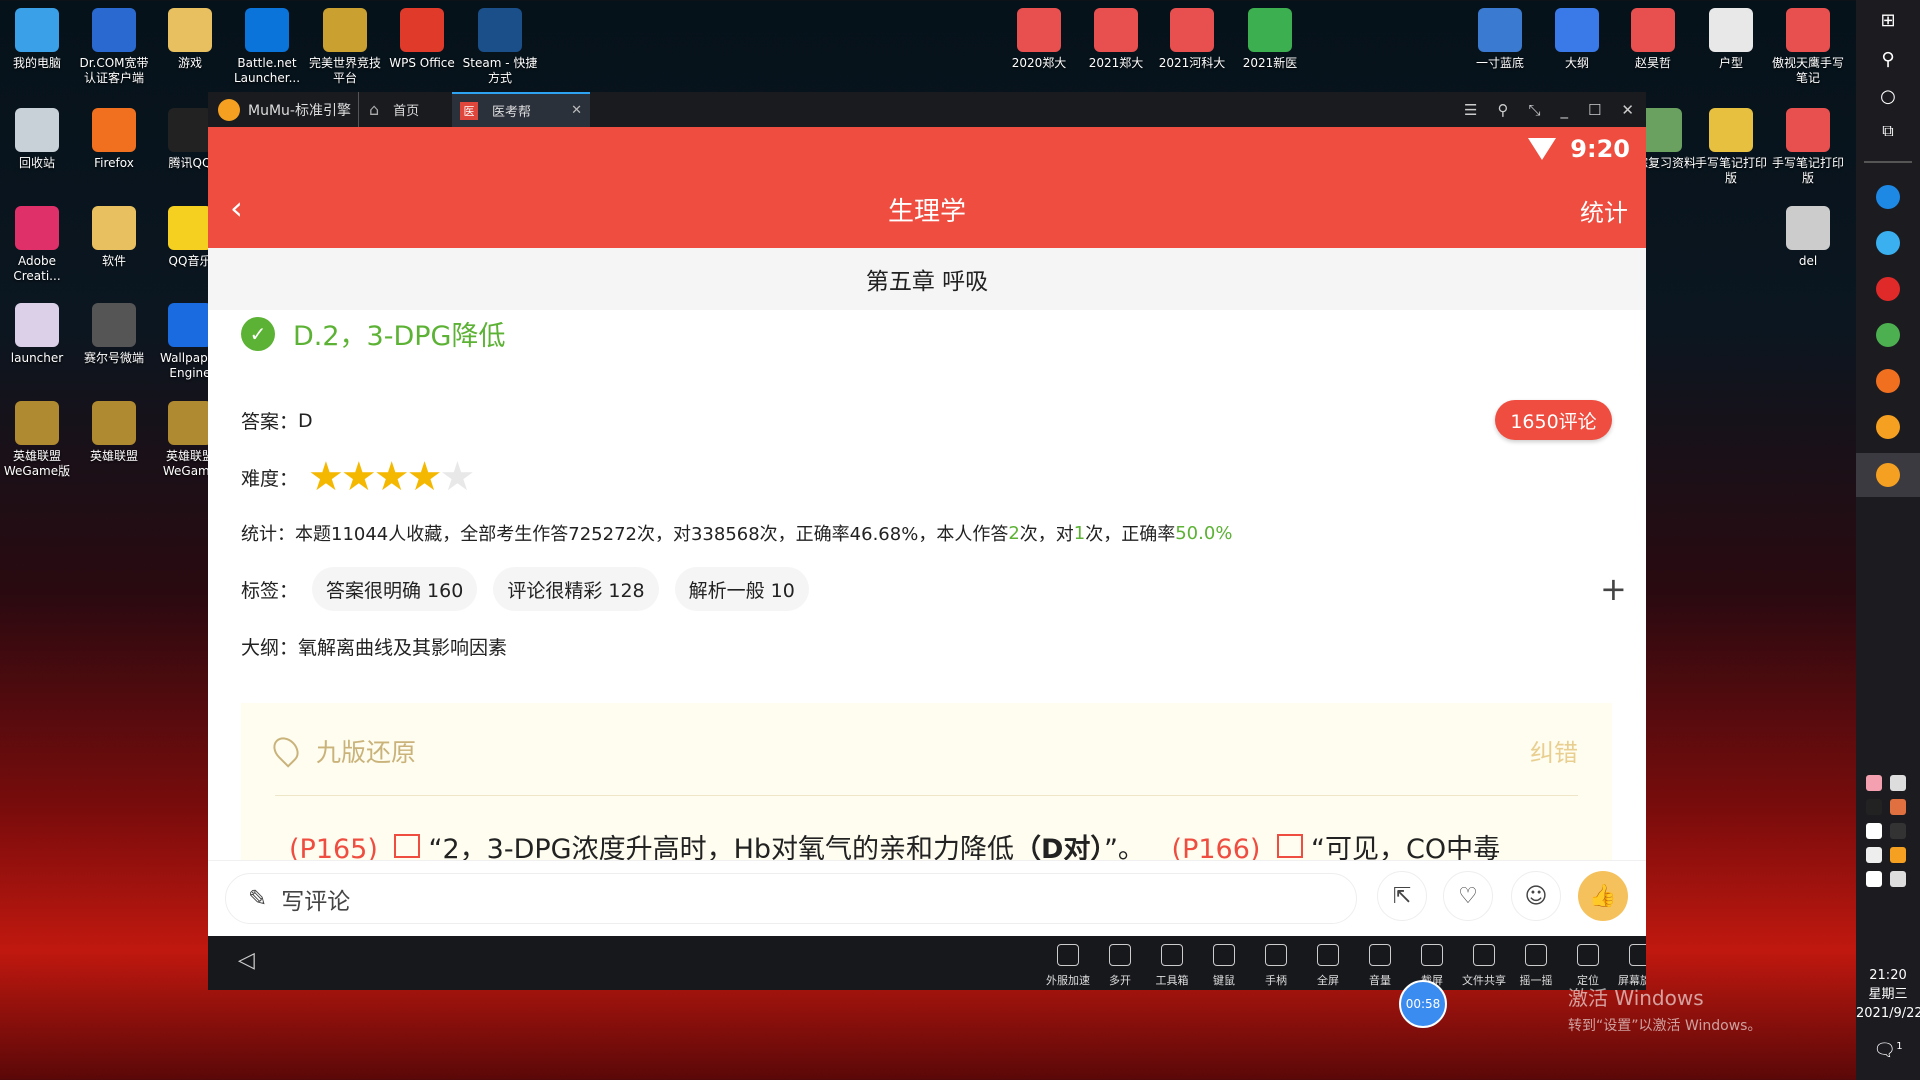 This screenshot has width=1920, height=1080. Describe the element at coordinates (391, 477) in the screenshot. I see `difficulty-stars: ★★★★★` at that location.